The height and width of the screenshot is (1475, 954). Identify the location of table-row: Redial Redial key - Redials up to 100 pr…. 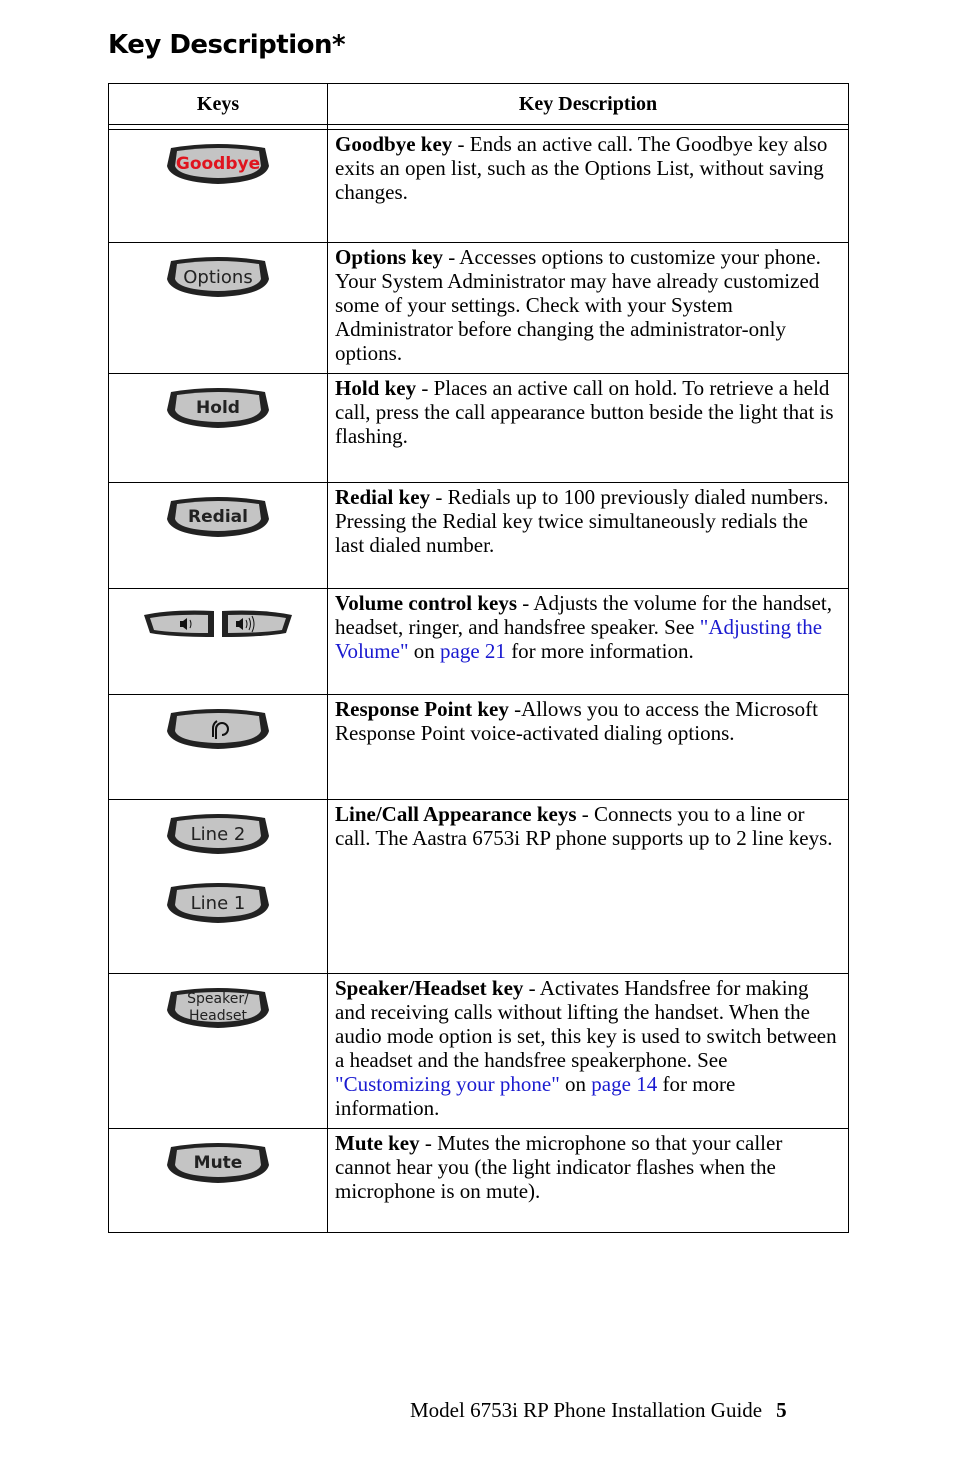
(478, 535).